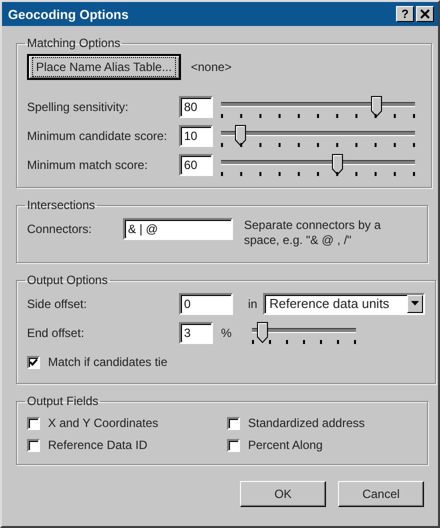 This screenshot has height=528, width=440. I want to click on field-label: Minimum match score:, so click(88, 165).